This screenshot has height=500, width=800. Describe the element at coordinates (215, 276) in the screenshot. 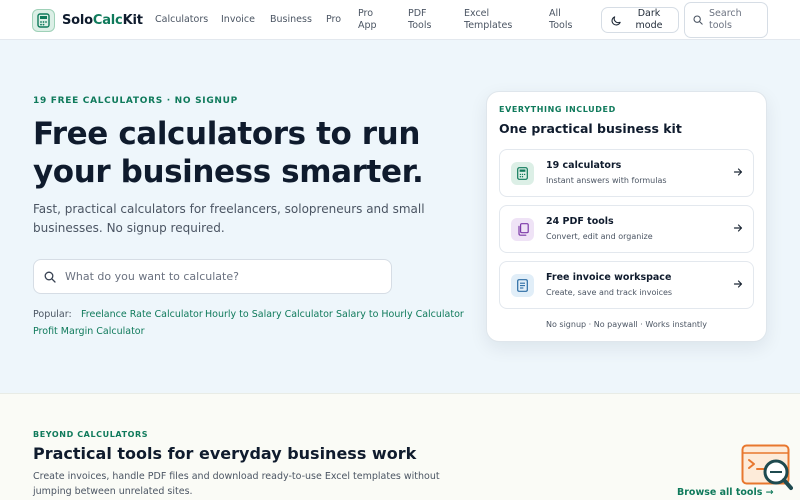

I see `calculator-search-input` at that location.